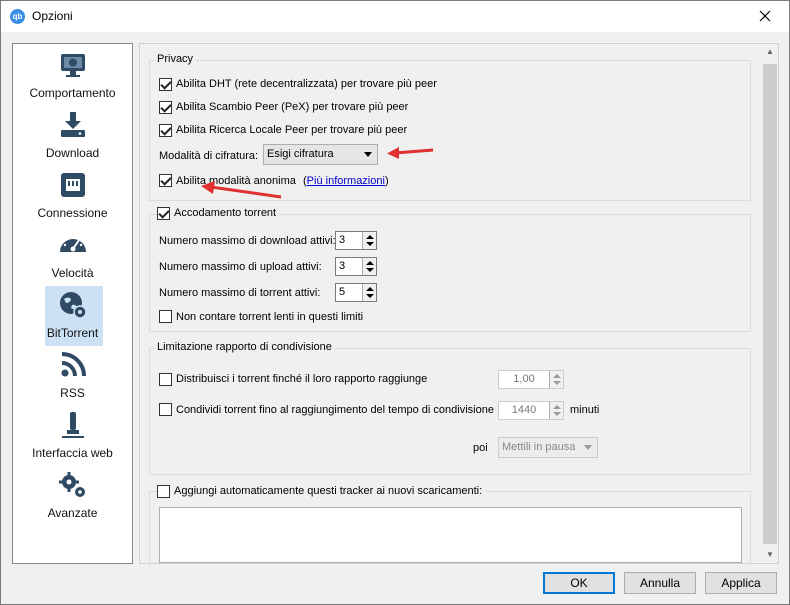 The image size is (790, 605). What do you see at coordinates (72, 255) in the screenshot?
I see `sidebar-item-velocita: Velocità` at bounding box center [72, 255].